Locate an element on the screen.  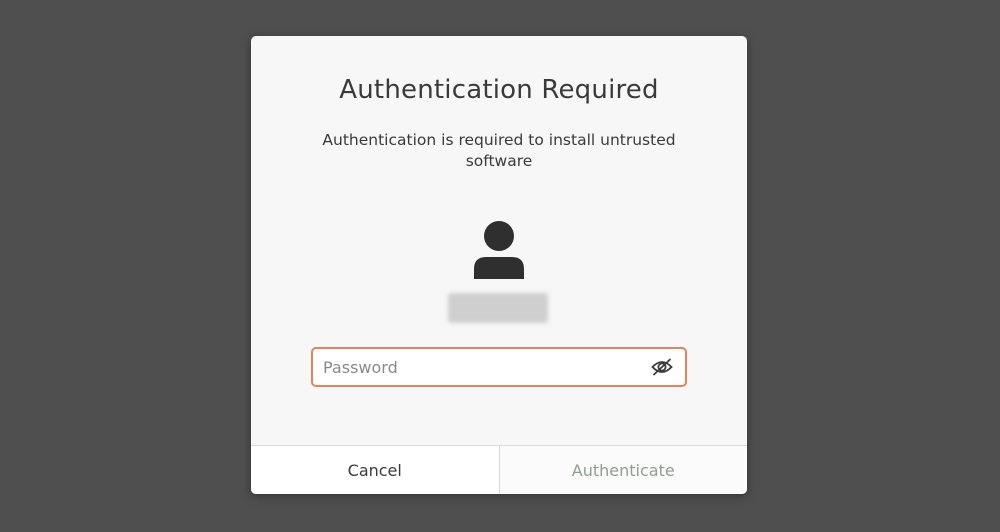
password-field is located at coordinates (499, 367).